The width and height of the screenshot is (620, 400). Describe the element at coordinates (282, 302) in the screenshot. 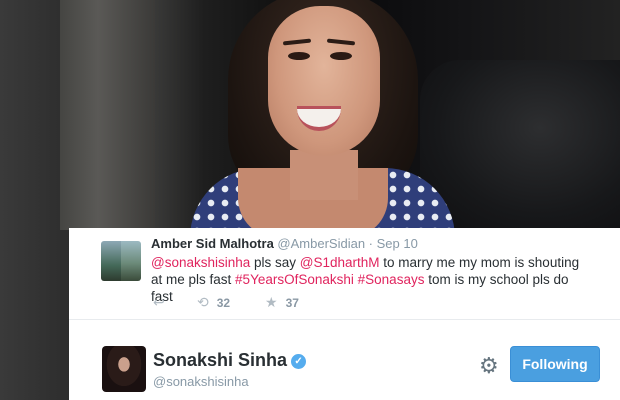

I see `favorite-button: ★ 37` at that location.